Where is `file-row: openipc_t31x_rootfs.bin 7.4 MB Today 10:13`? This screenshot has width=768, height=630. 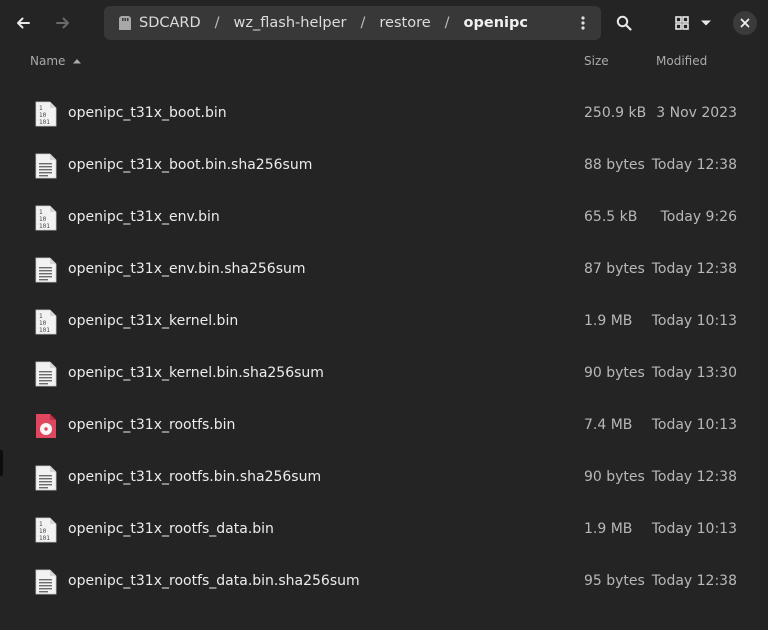
file-row: openipc_t31x_rootfs.bin 7.4 MB Today 10:13 is located at coordinates (384, 426).